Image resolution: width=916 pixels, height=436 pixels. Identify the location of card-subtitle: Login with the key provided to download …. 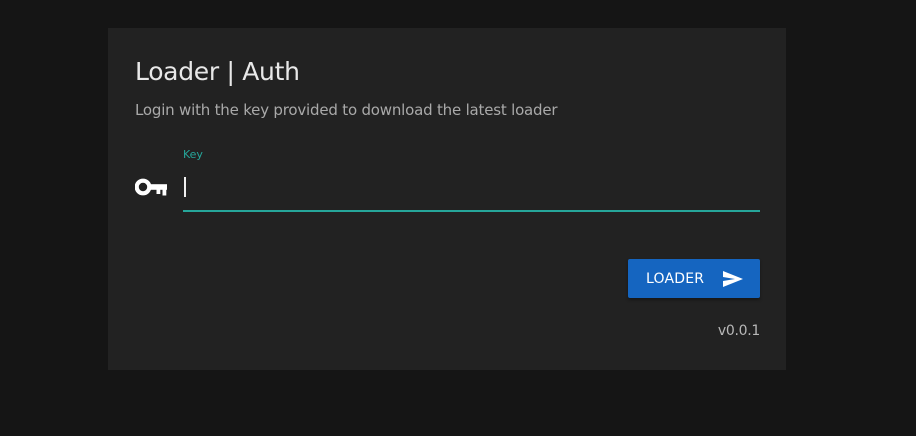
(346, 110).